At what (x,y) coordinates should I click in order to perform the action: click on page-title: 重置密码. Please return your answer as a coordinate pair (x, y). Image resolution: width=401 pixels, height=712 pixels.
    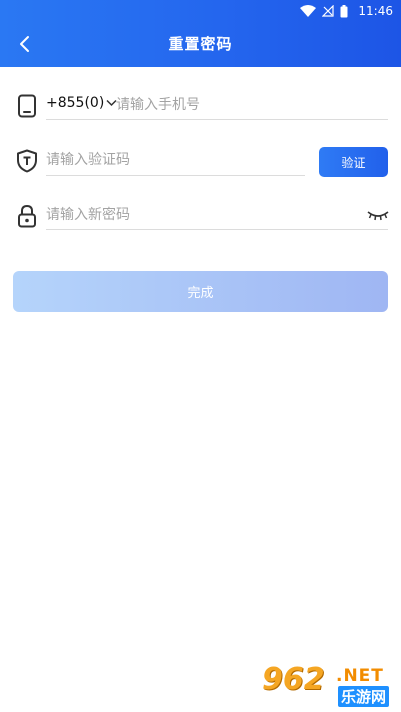
    Looking at the image, I should click on (200, 44).